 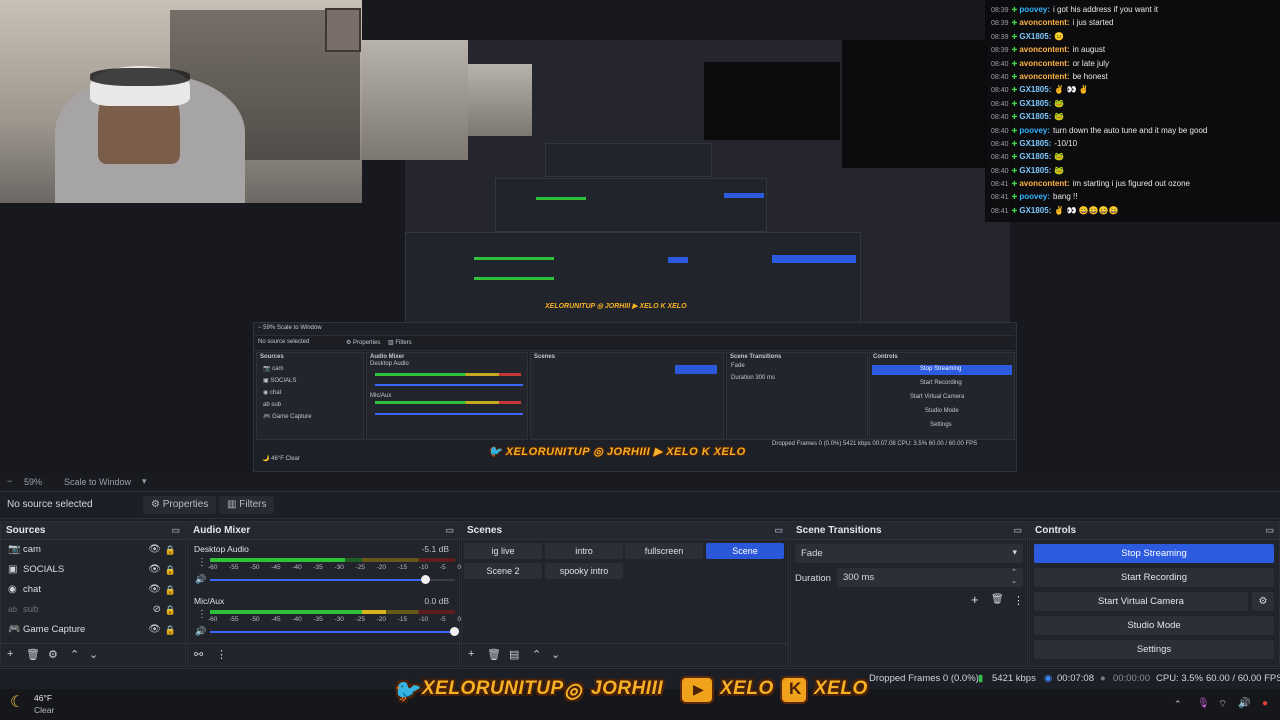 I want to click on virtual-camera-settings-icon: ⚙, so click(x=1263, y=601).